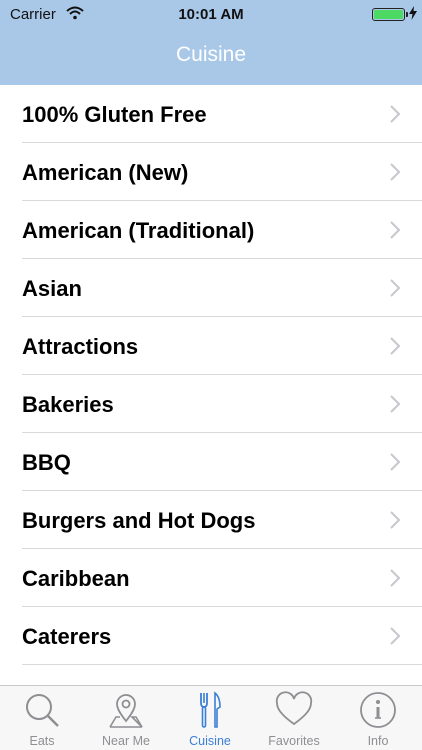 This screenshot has width=422, height=750. What do you see at coordinates (413, 13) in the screenshot?
I see `charging-icon` at bounding box center [413, 13].